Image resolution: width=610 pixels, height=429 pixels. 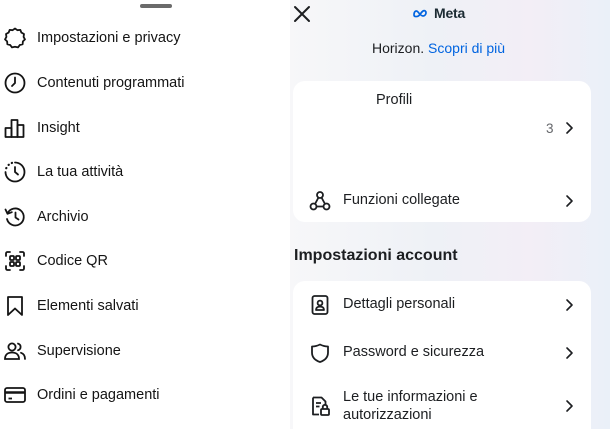 What do you see at coordinates (414, 352) in the screenshot?
I see `password-security-label: Password e sicurezza` at bounding box center [414, 352].